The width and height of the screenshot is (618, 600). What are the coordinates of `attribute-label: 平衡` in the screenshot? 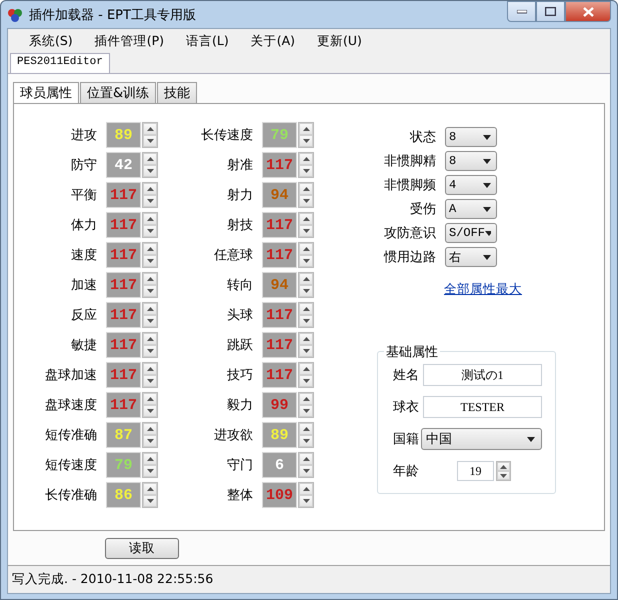 It's located at (84, 195).